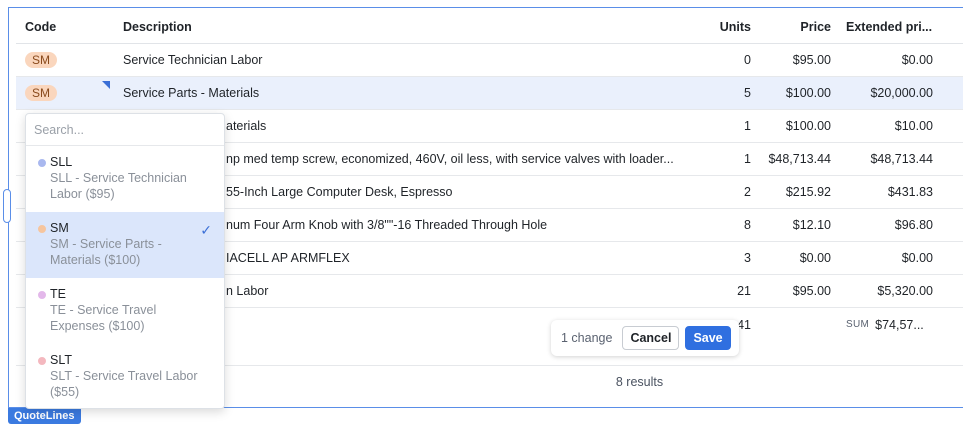  What do you see at coordinates (793, 225) in the screenshot?
I see `price-cell: $12.10` at bounding box center [793, 225].